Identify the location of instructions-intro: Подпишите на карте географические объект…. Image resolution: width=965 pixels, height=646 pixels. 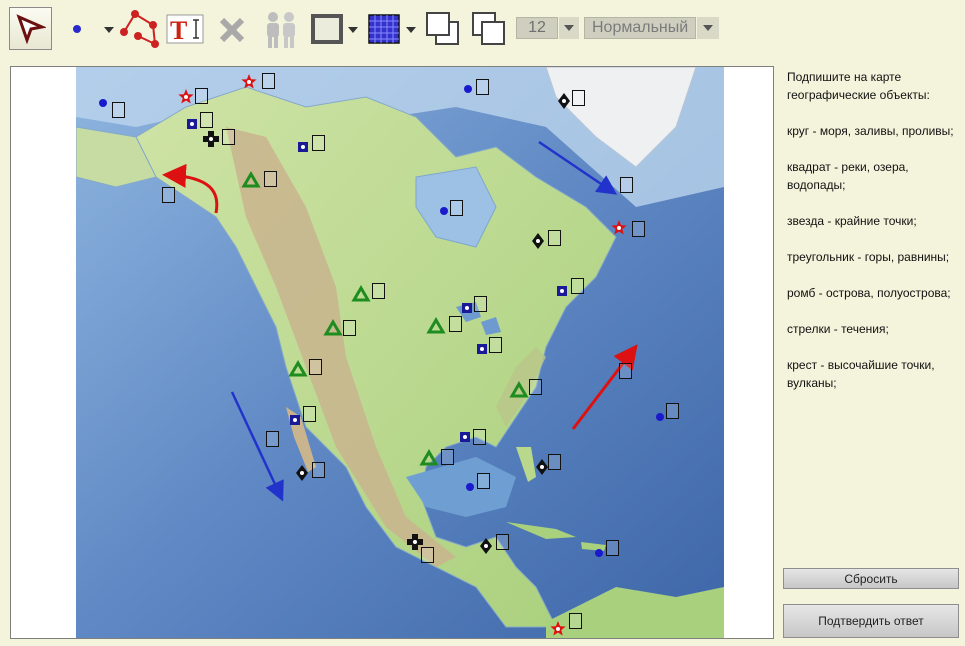
(858, 86).